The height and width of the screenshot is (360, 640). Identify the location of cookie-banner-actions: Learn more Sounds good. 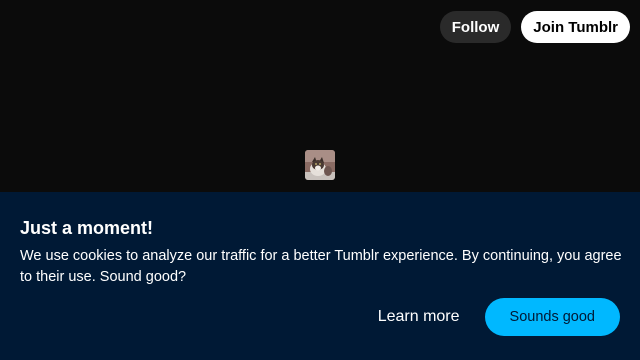
(499, 317).